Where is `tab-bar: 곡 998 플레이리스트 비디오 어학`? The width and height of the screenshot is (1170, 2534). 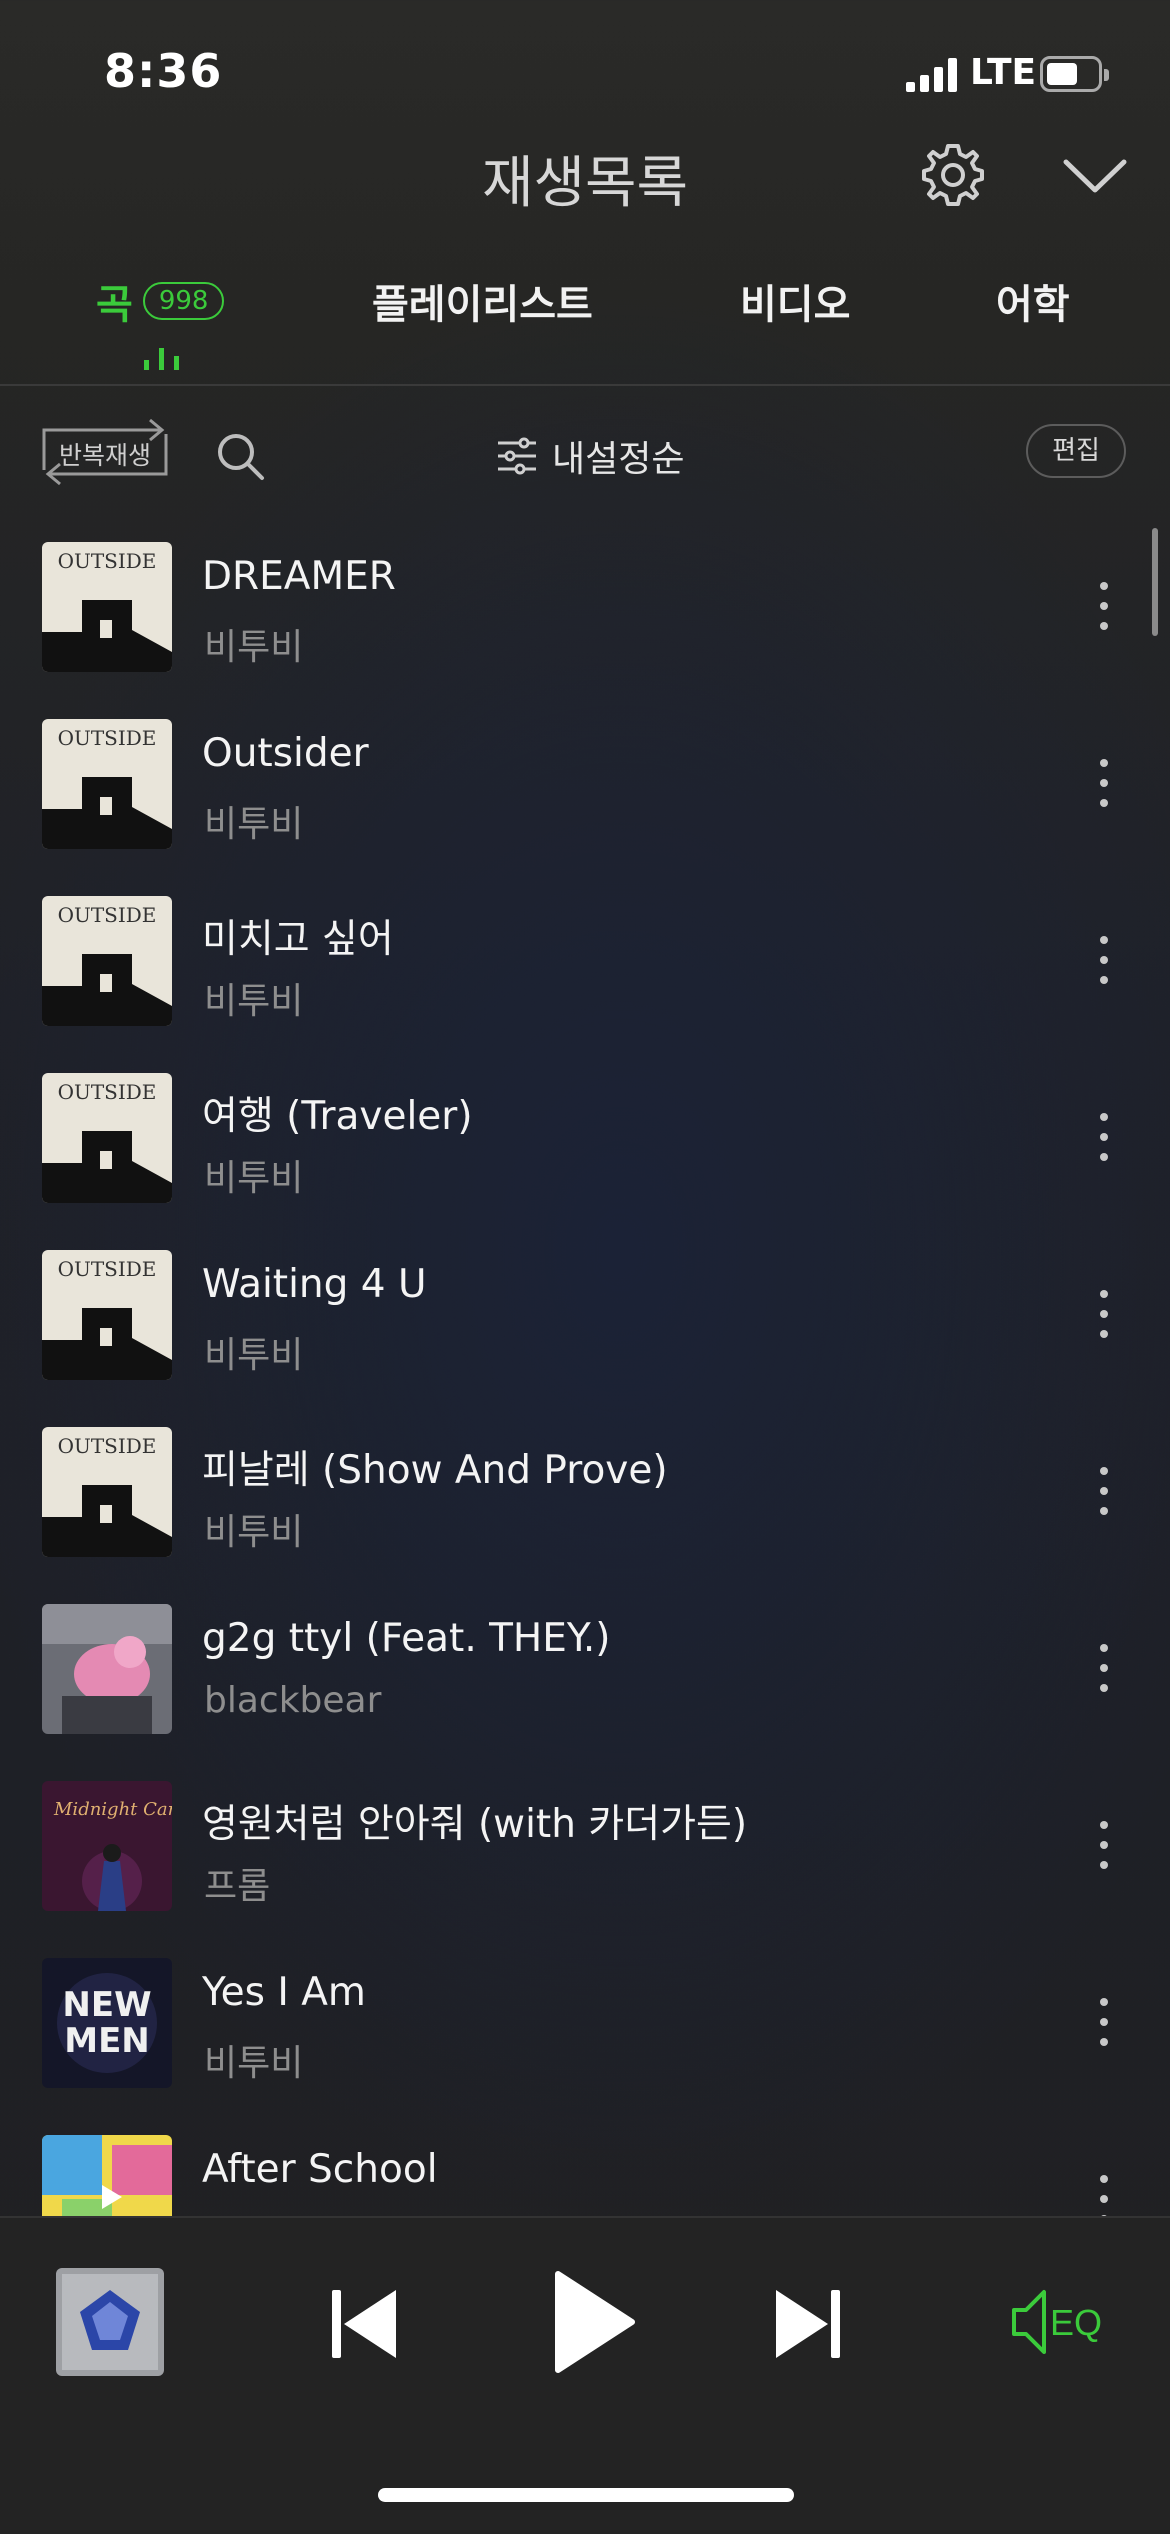 tab-bar: 곡 998 플레이리스트 비디오 어학 is located at coordinates (585, 323).